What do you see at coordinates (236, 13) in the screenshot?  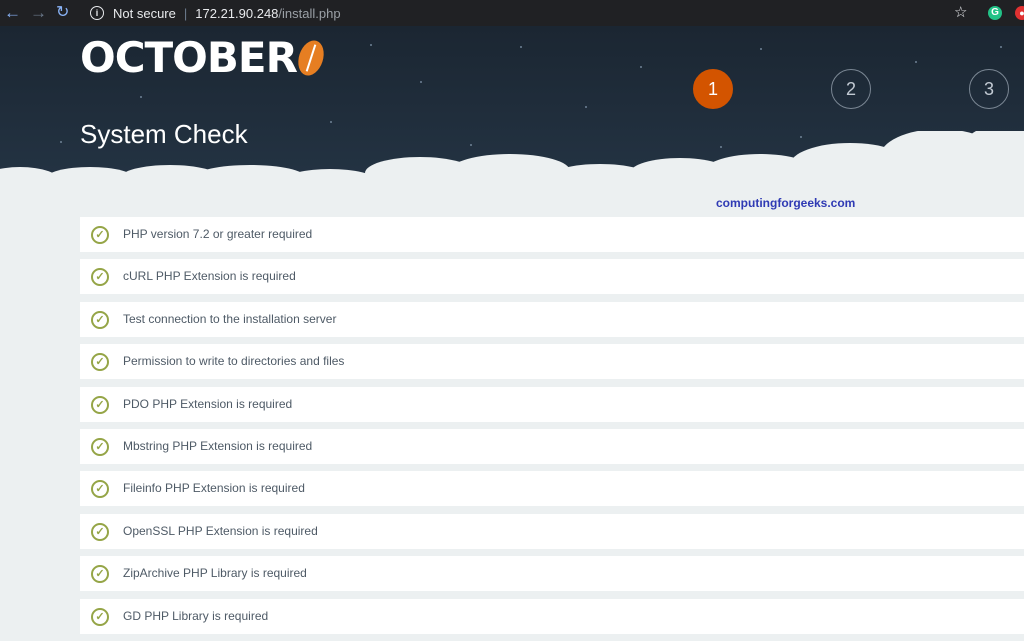 I see `url-host: 172.21.90.248` at bounding box center [236, 13].